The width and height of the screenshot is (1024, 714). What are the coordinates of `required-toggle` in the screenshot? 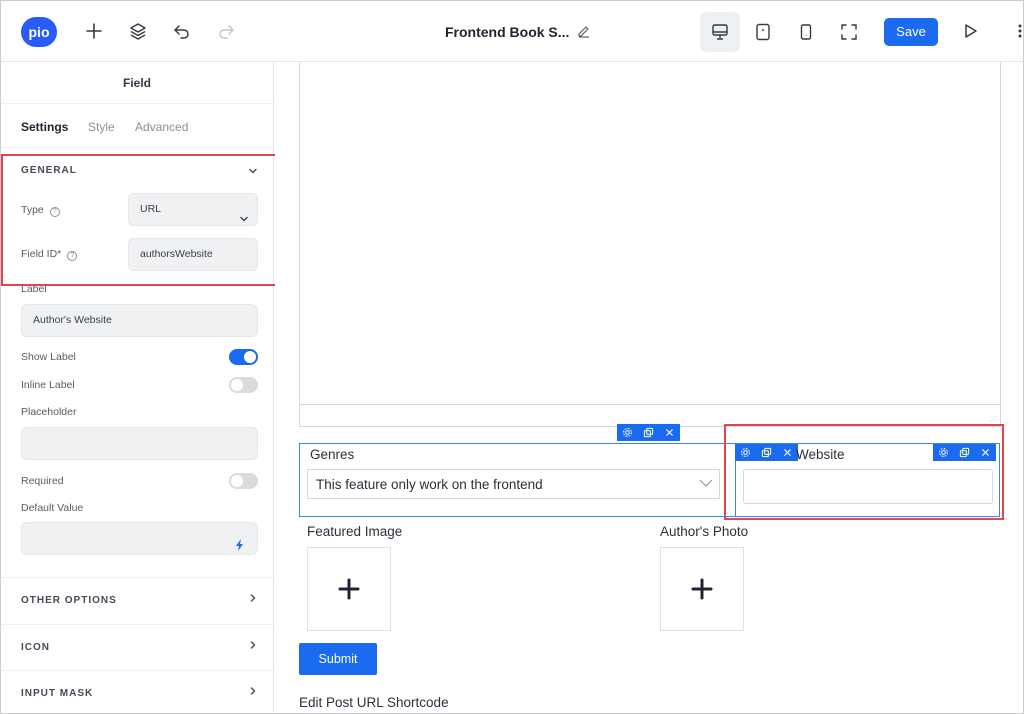 It's located at (243, 481).